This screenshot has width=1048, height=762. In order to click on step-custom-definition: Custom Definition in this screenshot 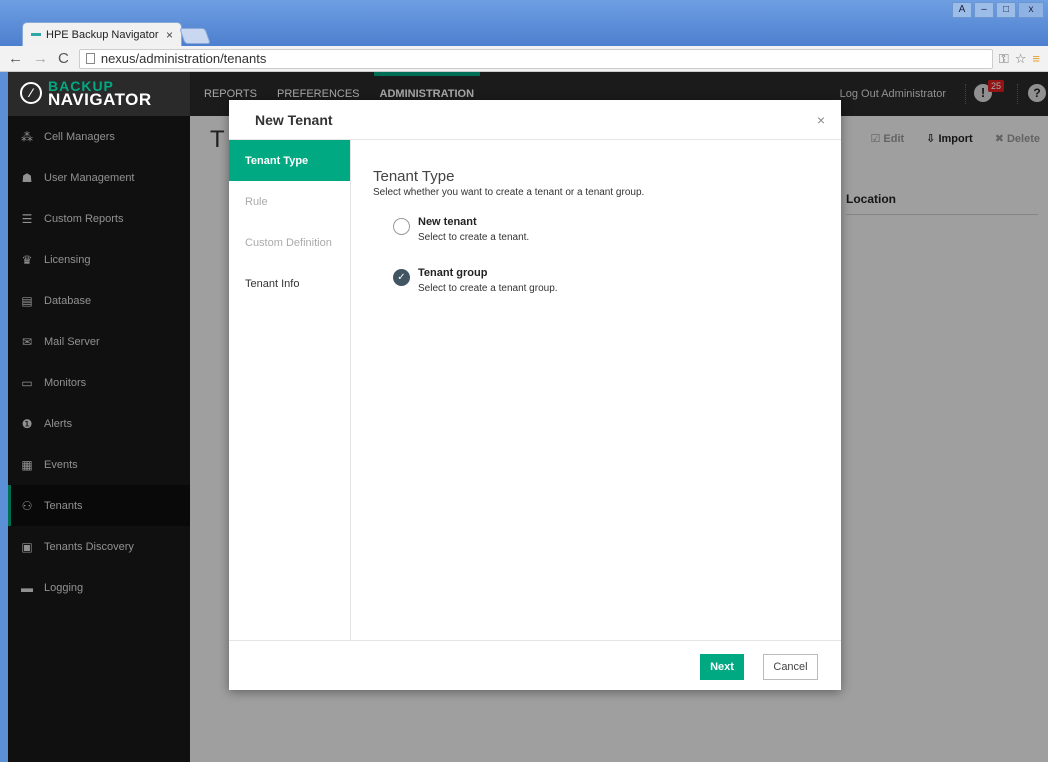, I will do `click(288, 242)`.